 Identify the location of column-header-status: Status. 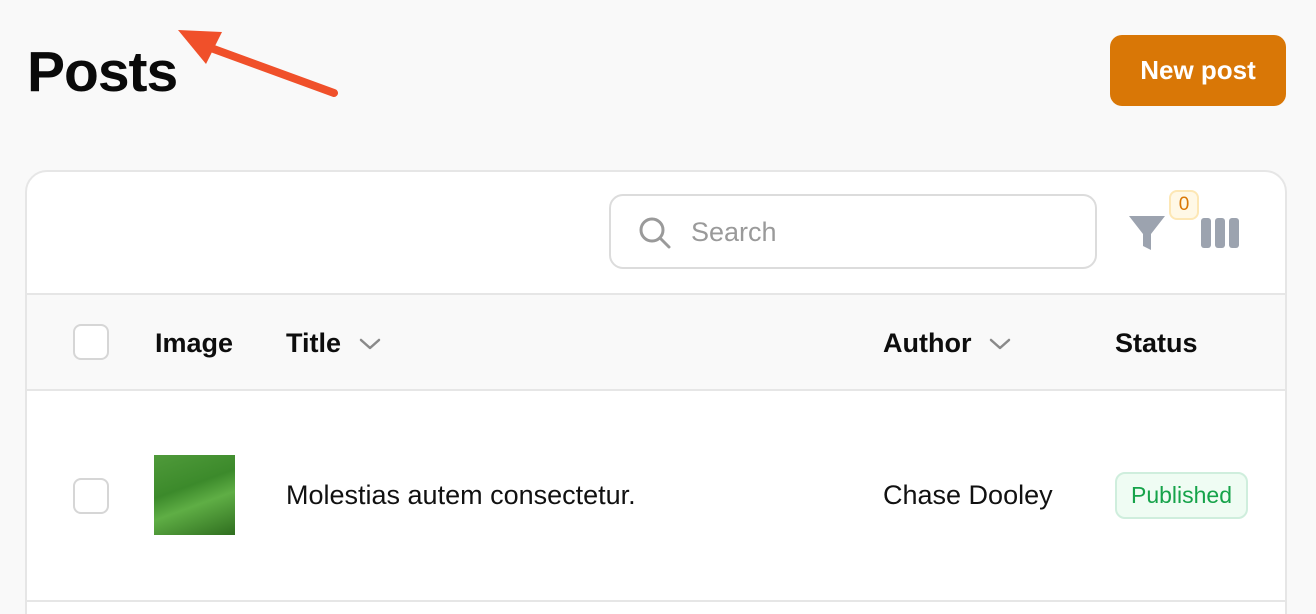
(1156, 343).